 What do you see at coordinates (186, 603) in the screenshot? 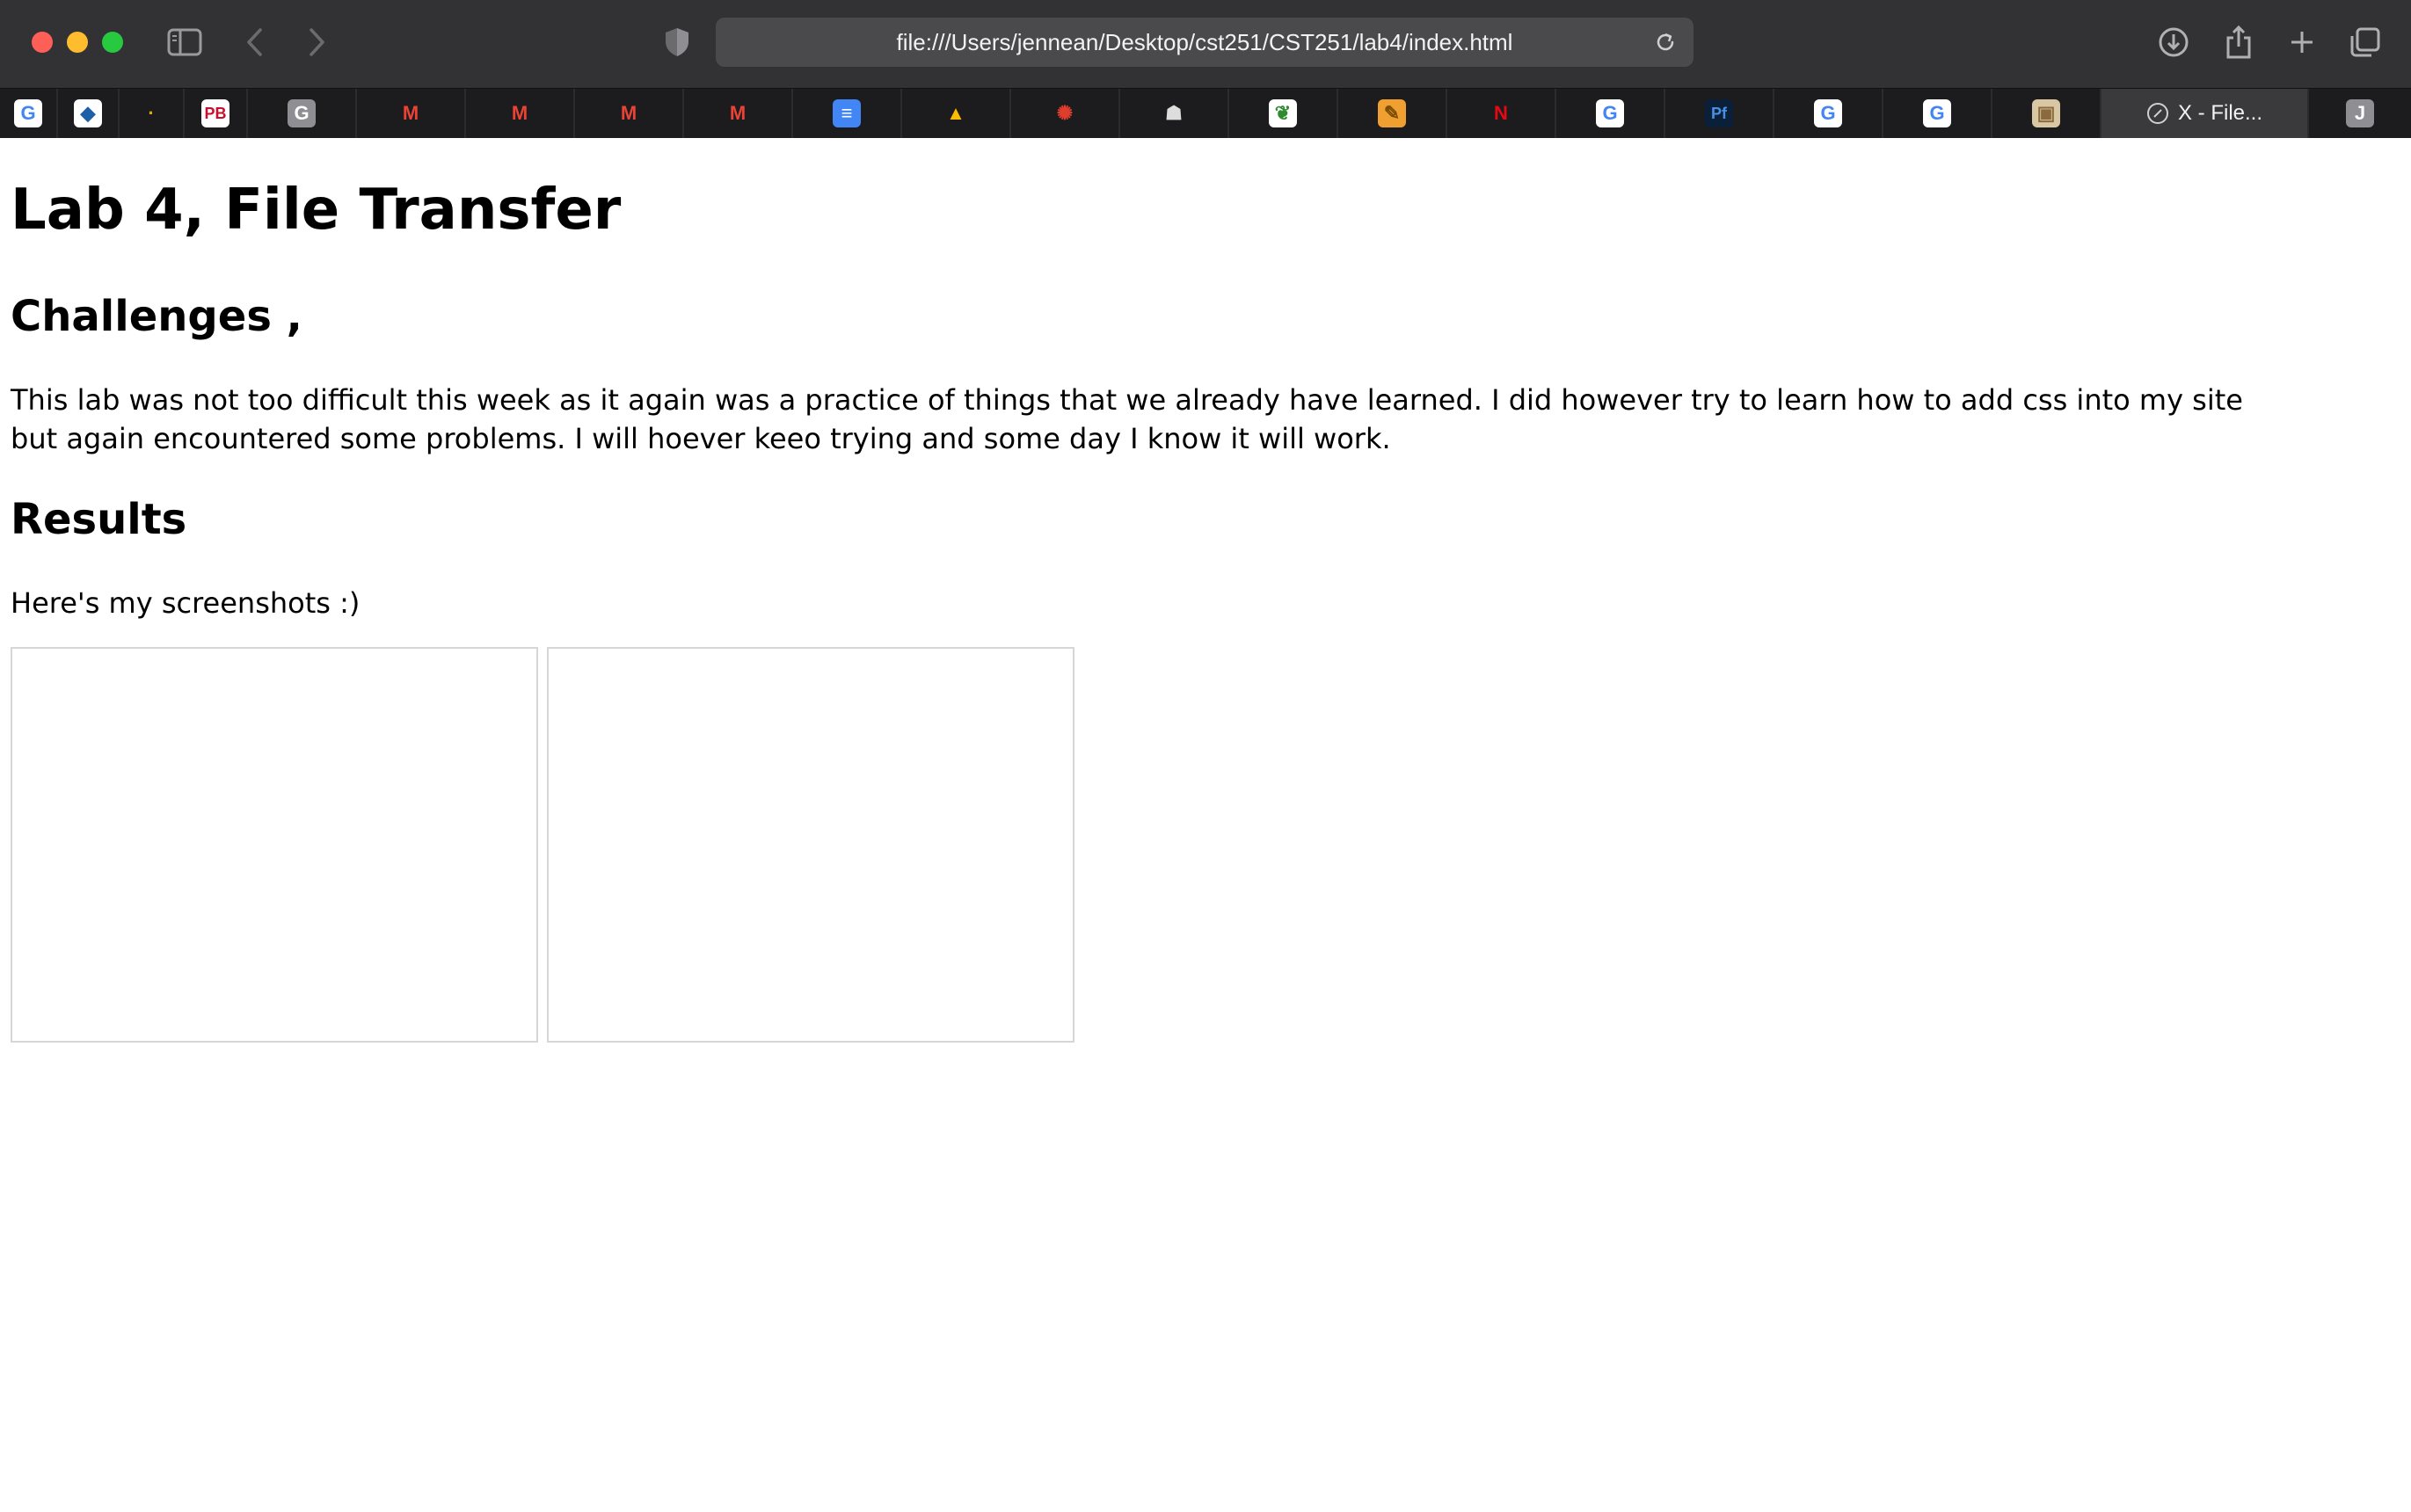
I see `results-paragraph: Here's my screenshots :)` at bounding box center [186, 603].